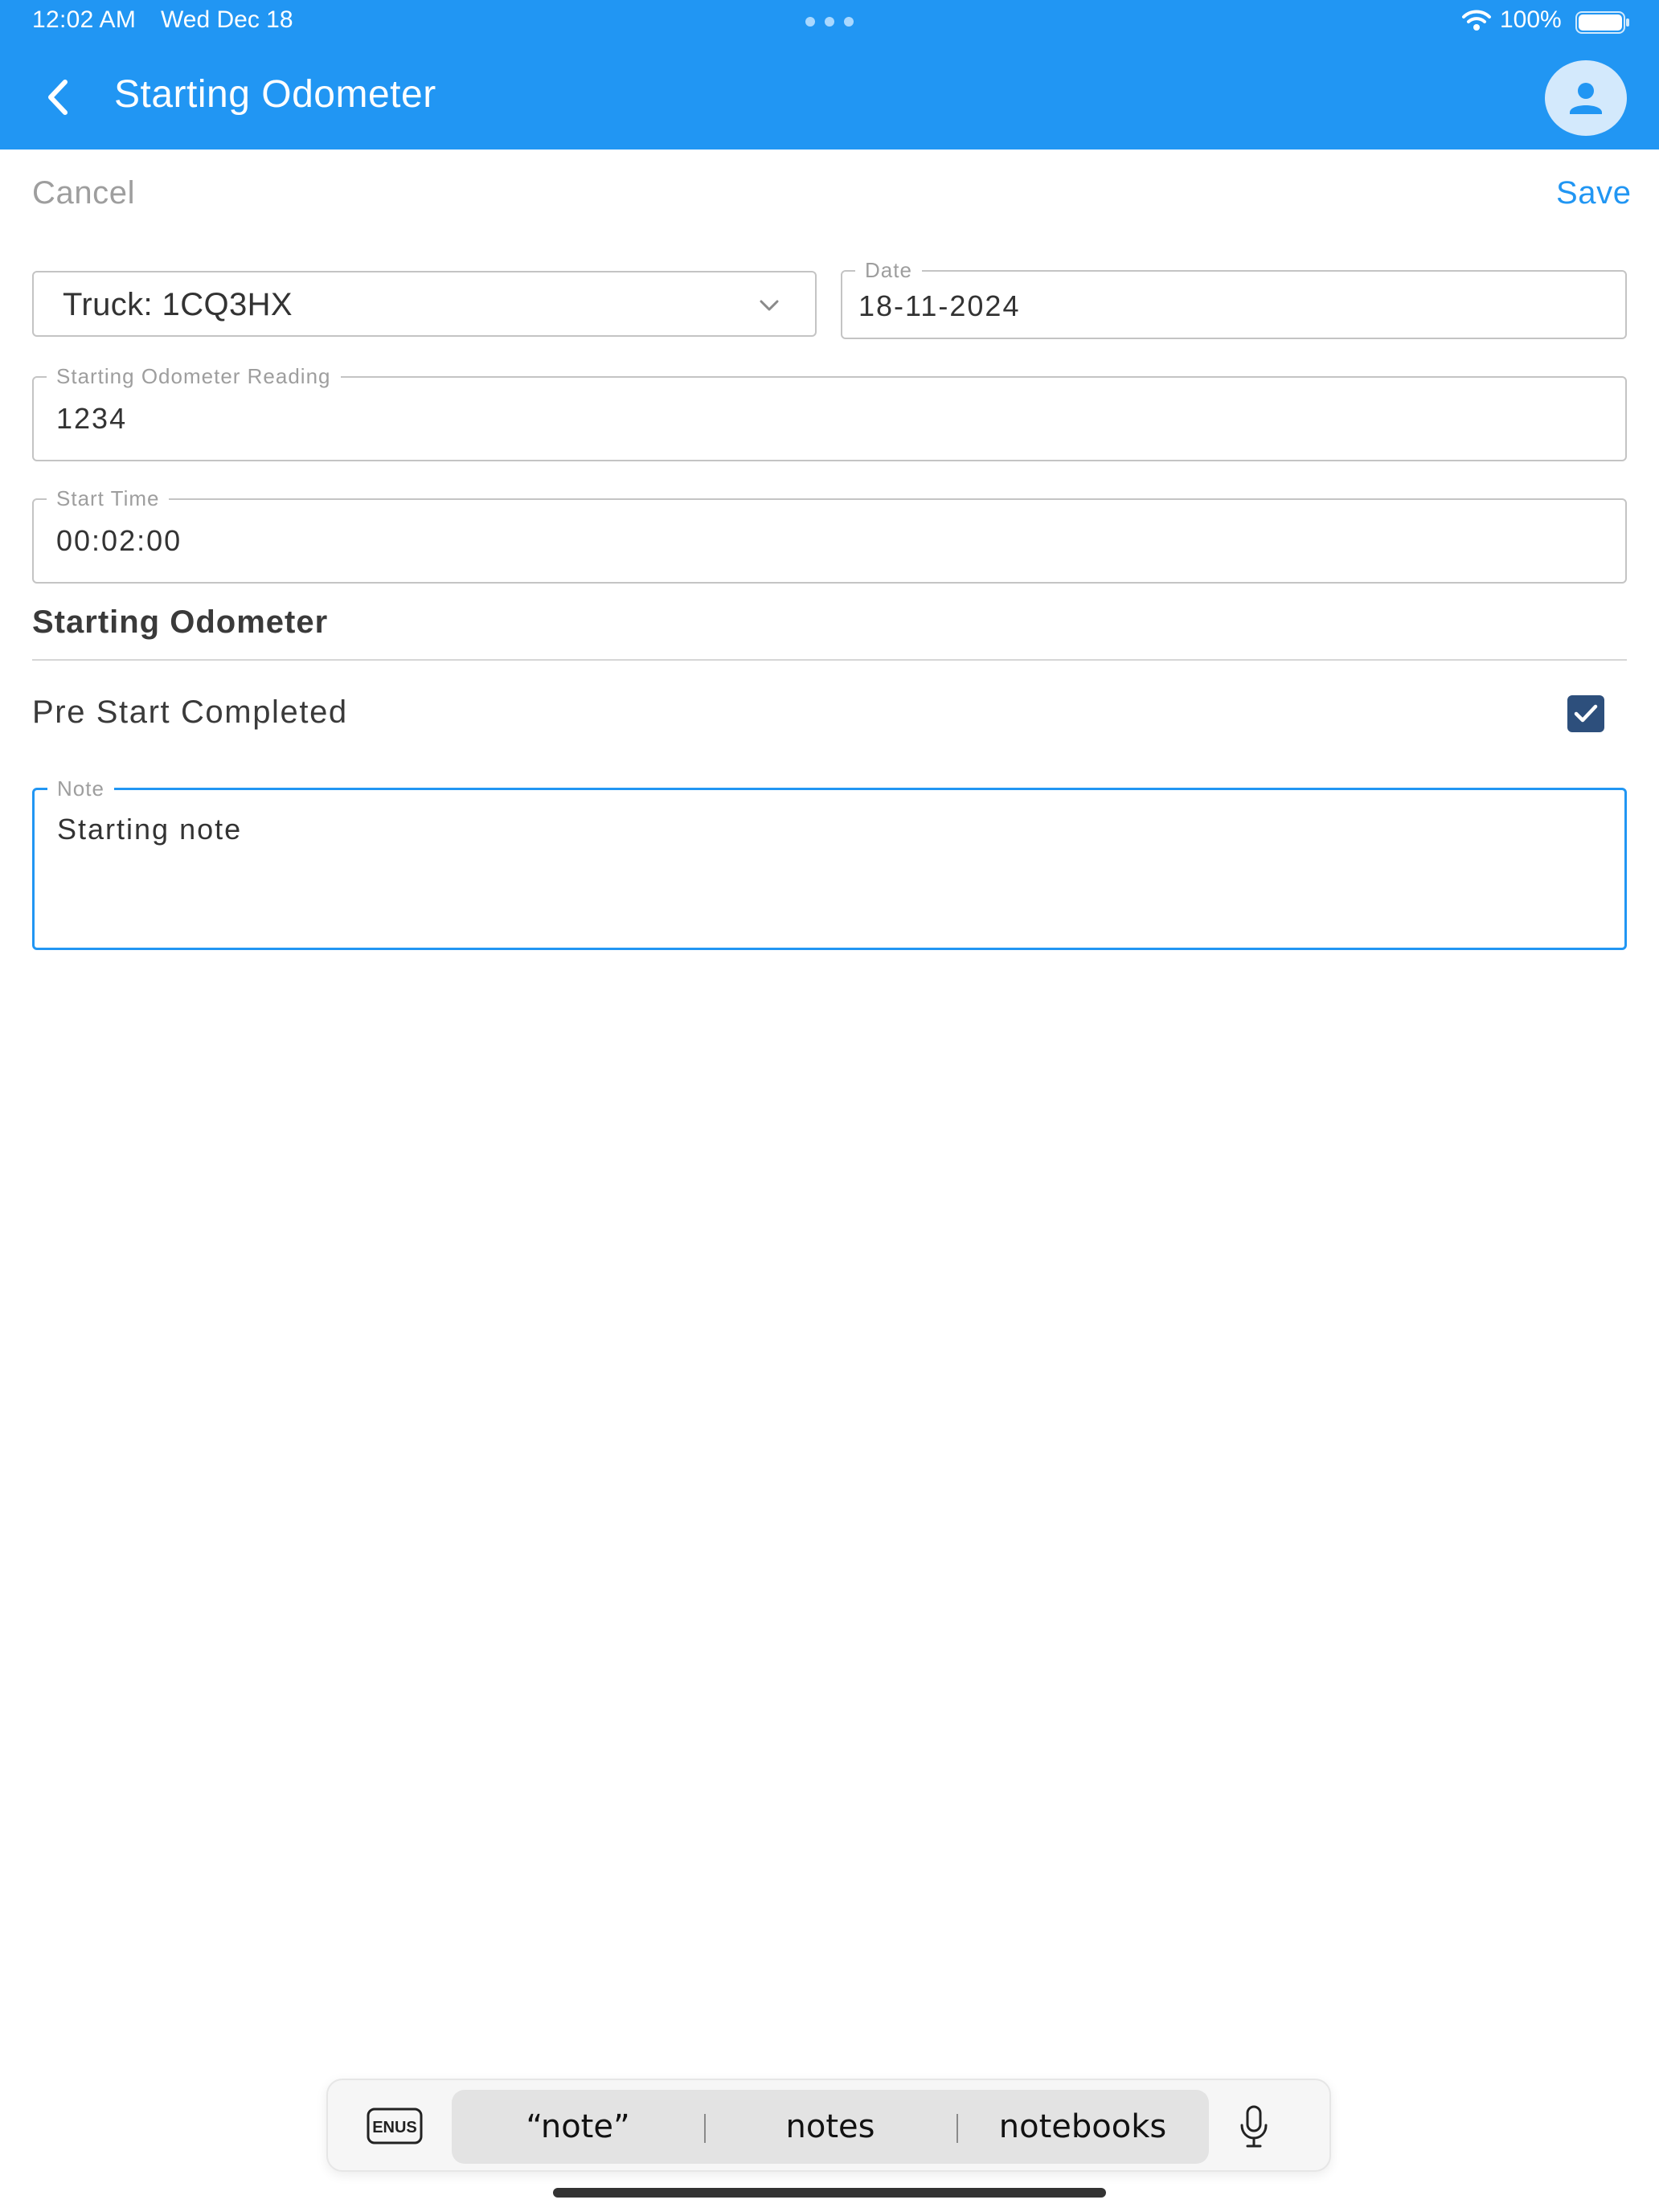 The image size is (1659, 2212). What do you see at coordinates (1082, 2127) in the screenshot?
I see `suggestion-3: notebooks` at bounding box center [1082, 2127].